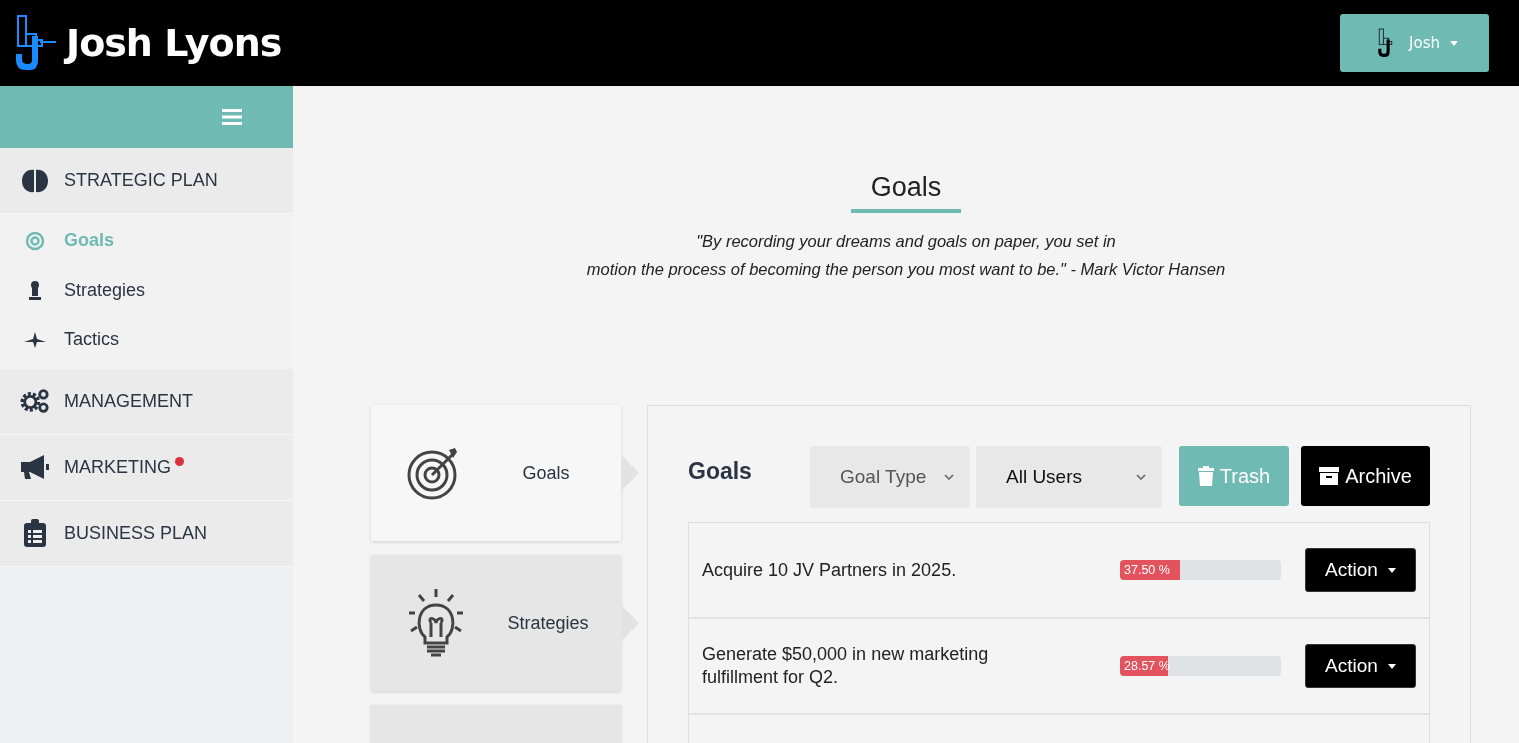 This screenshot has height=743, width=1519. Describe the element at coordinates (496, 473) in the screenshot. I see `step-card: Goals` at that location.